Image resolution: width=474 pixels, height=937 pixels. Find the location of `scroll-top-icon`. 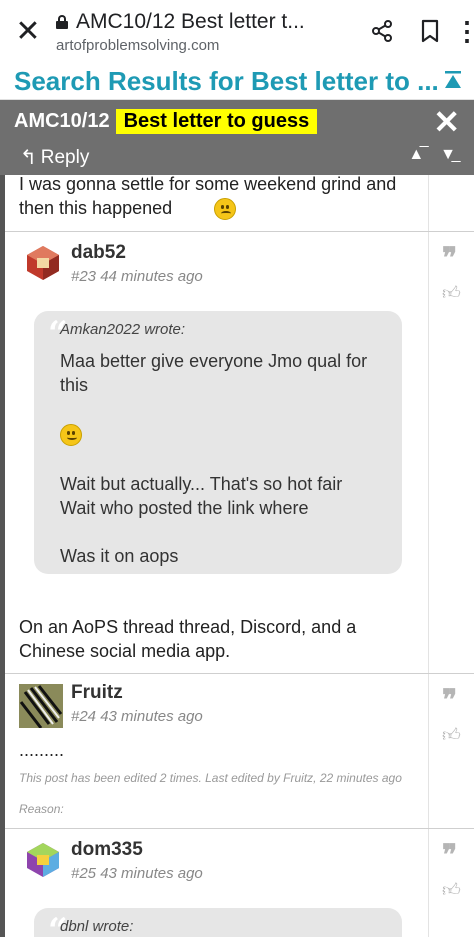

scroll-top-icon is located at coordinates (453, 80).